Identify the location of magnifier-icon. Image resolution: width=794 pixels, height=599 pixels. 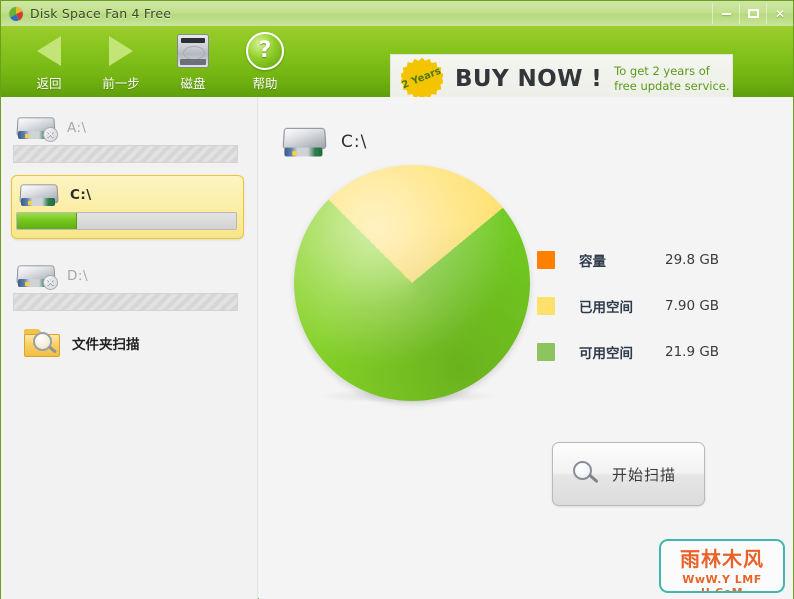
(586, 474).